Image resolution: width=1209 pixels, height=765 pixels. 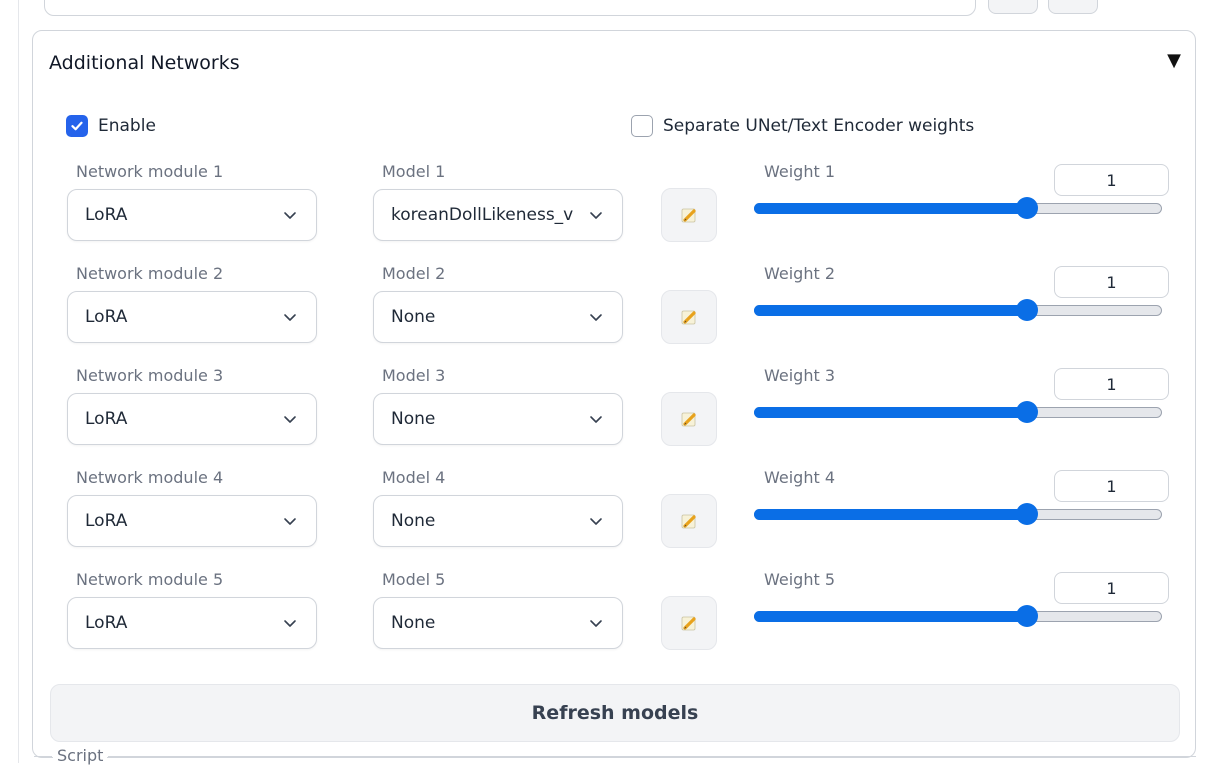 I want to click on checkmark-icon, so click(x=77, y=126).